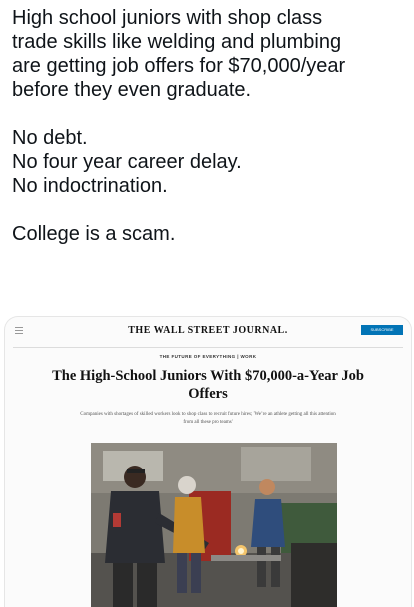 This screenshot has height=607, width=414. What do you see at coordinates (94, 234) in the screenshot?
I see `post-line: College is a scam.` at bounding box center [94, 234].